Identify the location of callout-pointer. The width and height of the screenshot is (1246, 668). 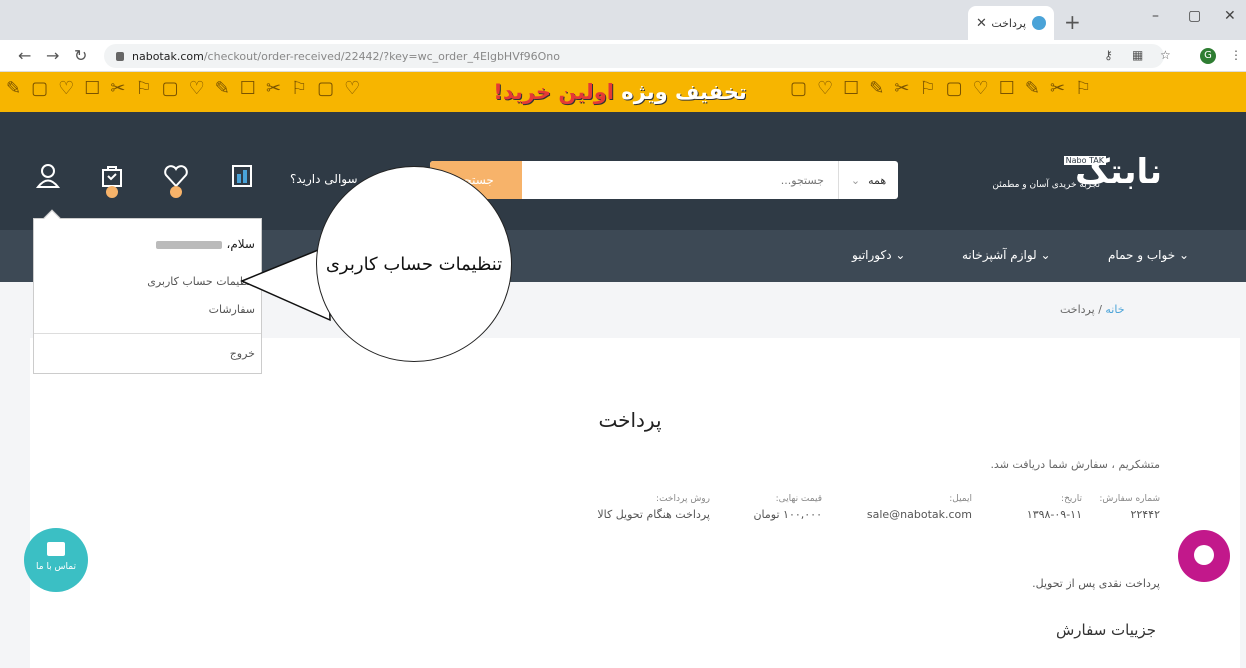
(285, 283).